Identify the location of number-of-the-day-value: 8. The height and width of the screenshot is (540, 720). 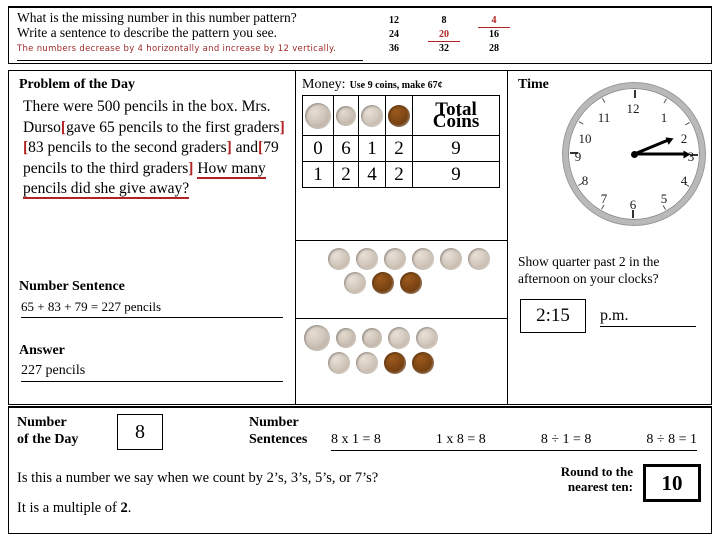
(140, 432).